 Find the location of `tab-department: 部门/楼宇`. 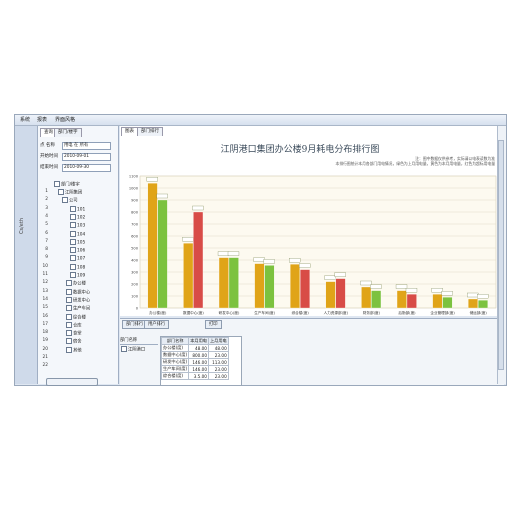

tab-department: 部门/楼宇 is located at coordinates (68, 132).